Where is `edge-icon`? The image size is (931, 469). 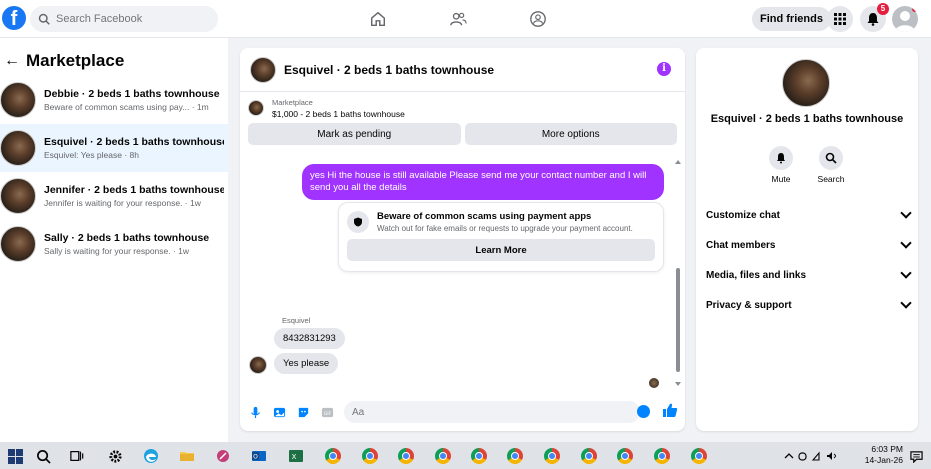 edge-icon is located at coordinates (151, 456).